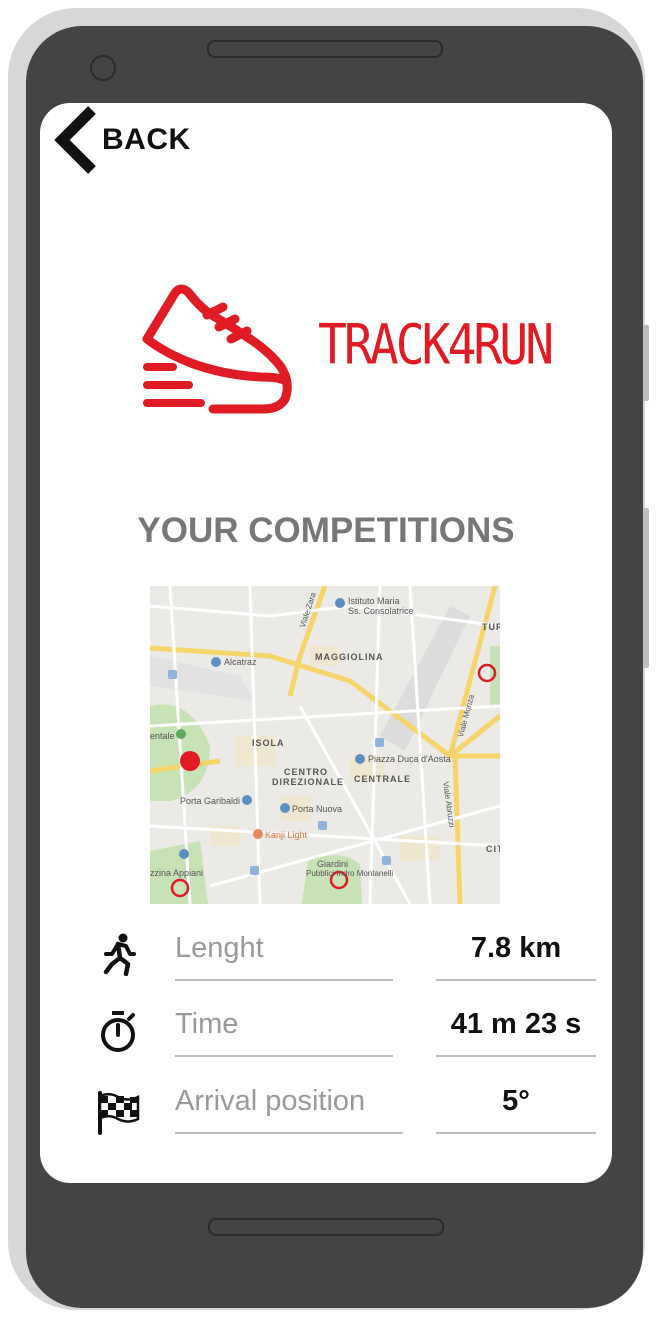  I want to click on map-label-centrale-park: entale, so click(162, 736).